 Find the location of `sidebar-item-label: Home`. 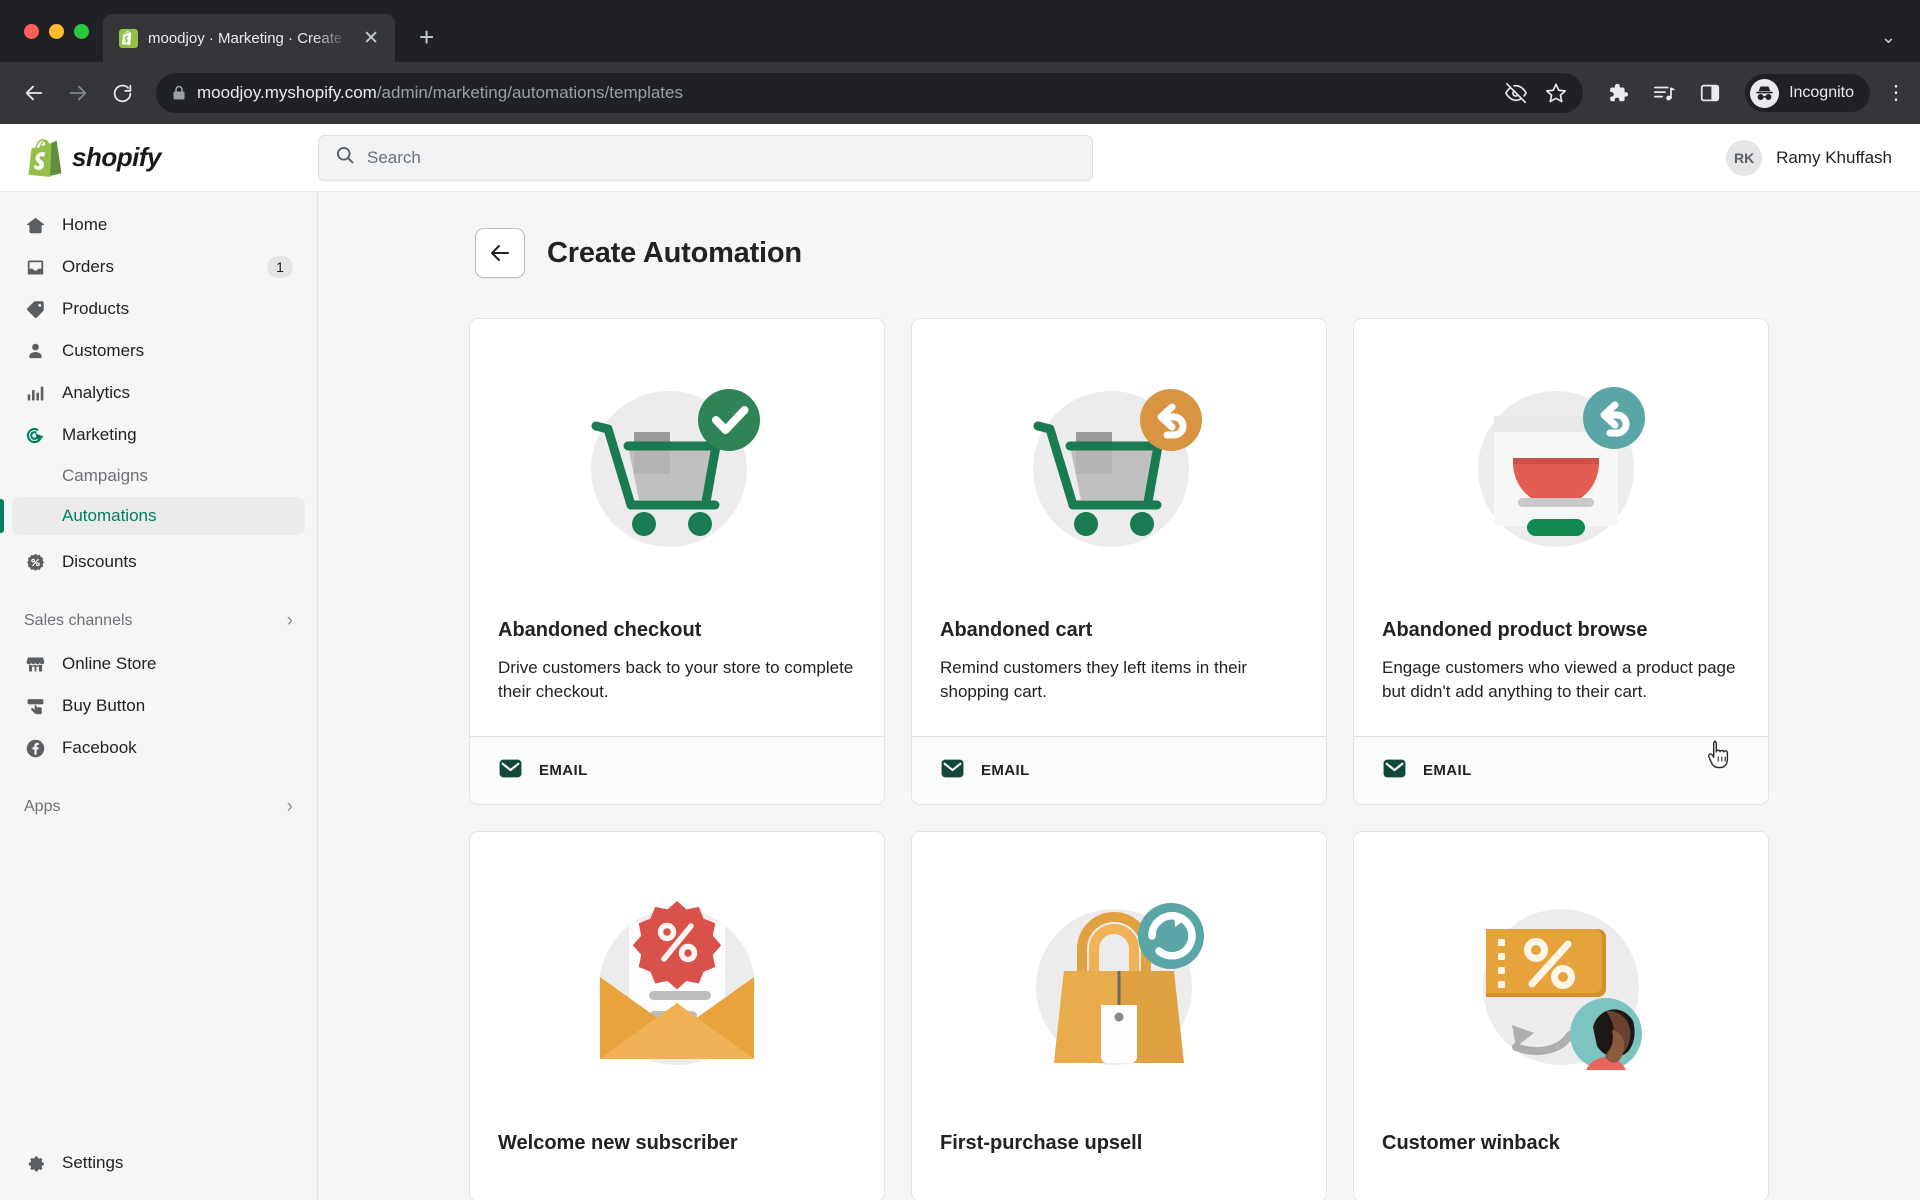

sidebar-item-label: Home is located at coordinates (85, 224).